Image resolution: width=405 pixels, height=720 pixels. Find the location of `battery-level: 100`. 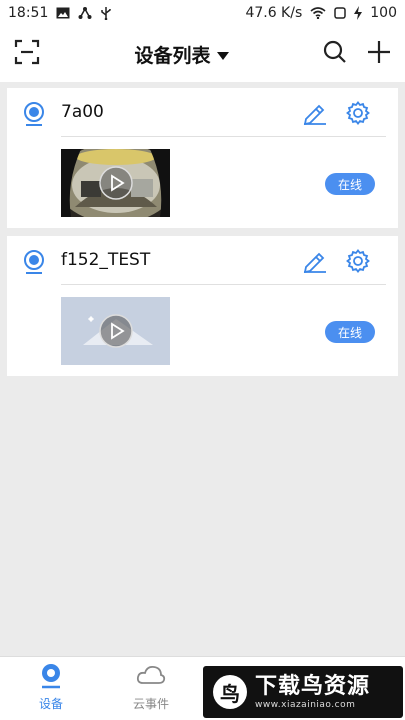

battery-level: 100 is located at coordinates (383, 13).